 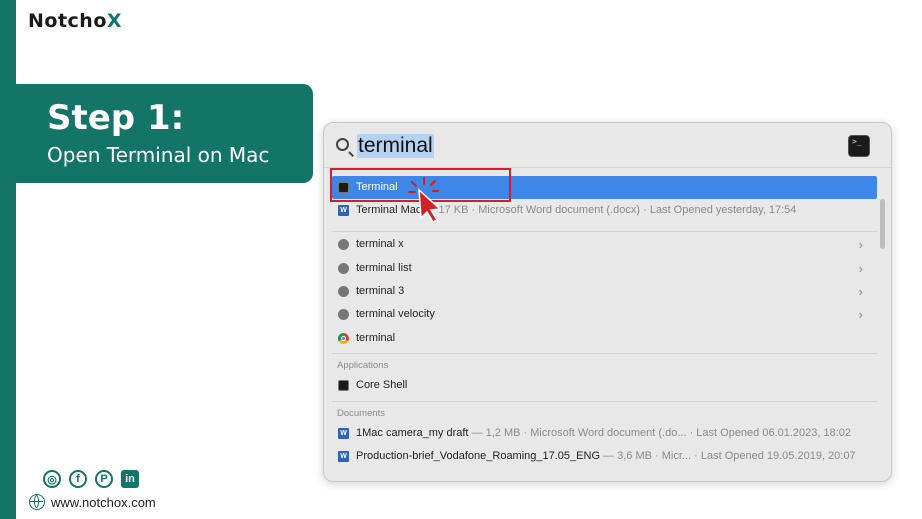 I want to click on suggestion-row: terminal 3 ›, so click(x=604, y=291).